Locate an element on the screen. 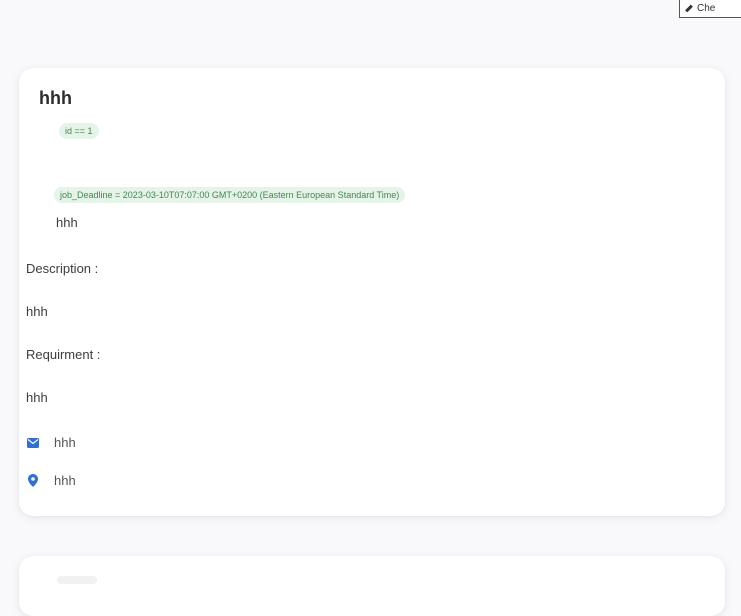 This screenshot has width=741, height=616. check-button-label: Che is located at coordinates (706, 8).